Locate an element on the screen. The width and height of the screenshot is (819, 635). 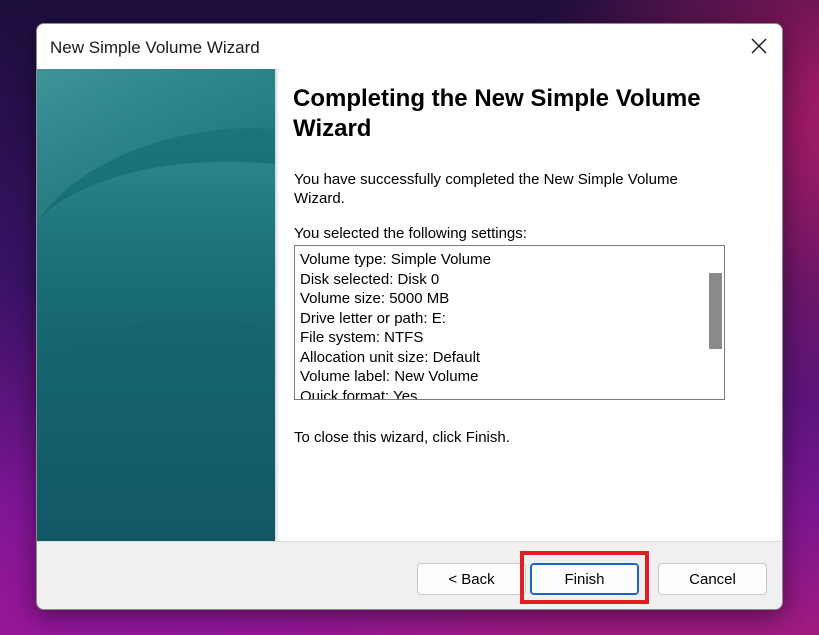
settings-label: You selected the following settings: is located at coordinates (410, 233).